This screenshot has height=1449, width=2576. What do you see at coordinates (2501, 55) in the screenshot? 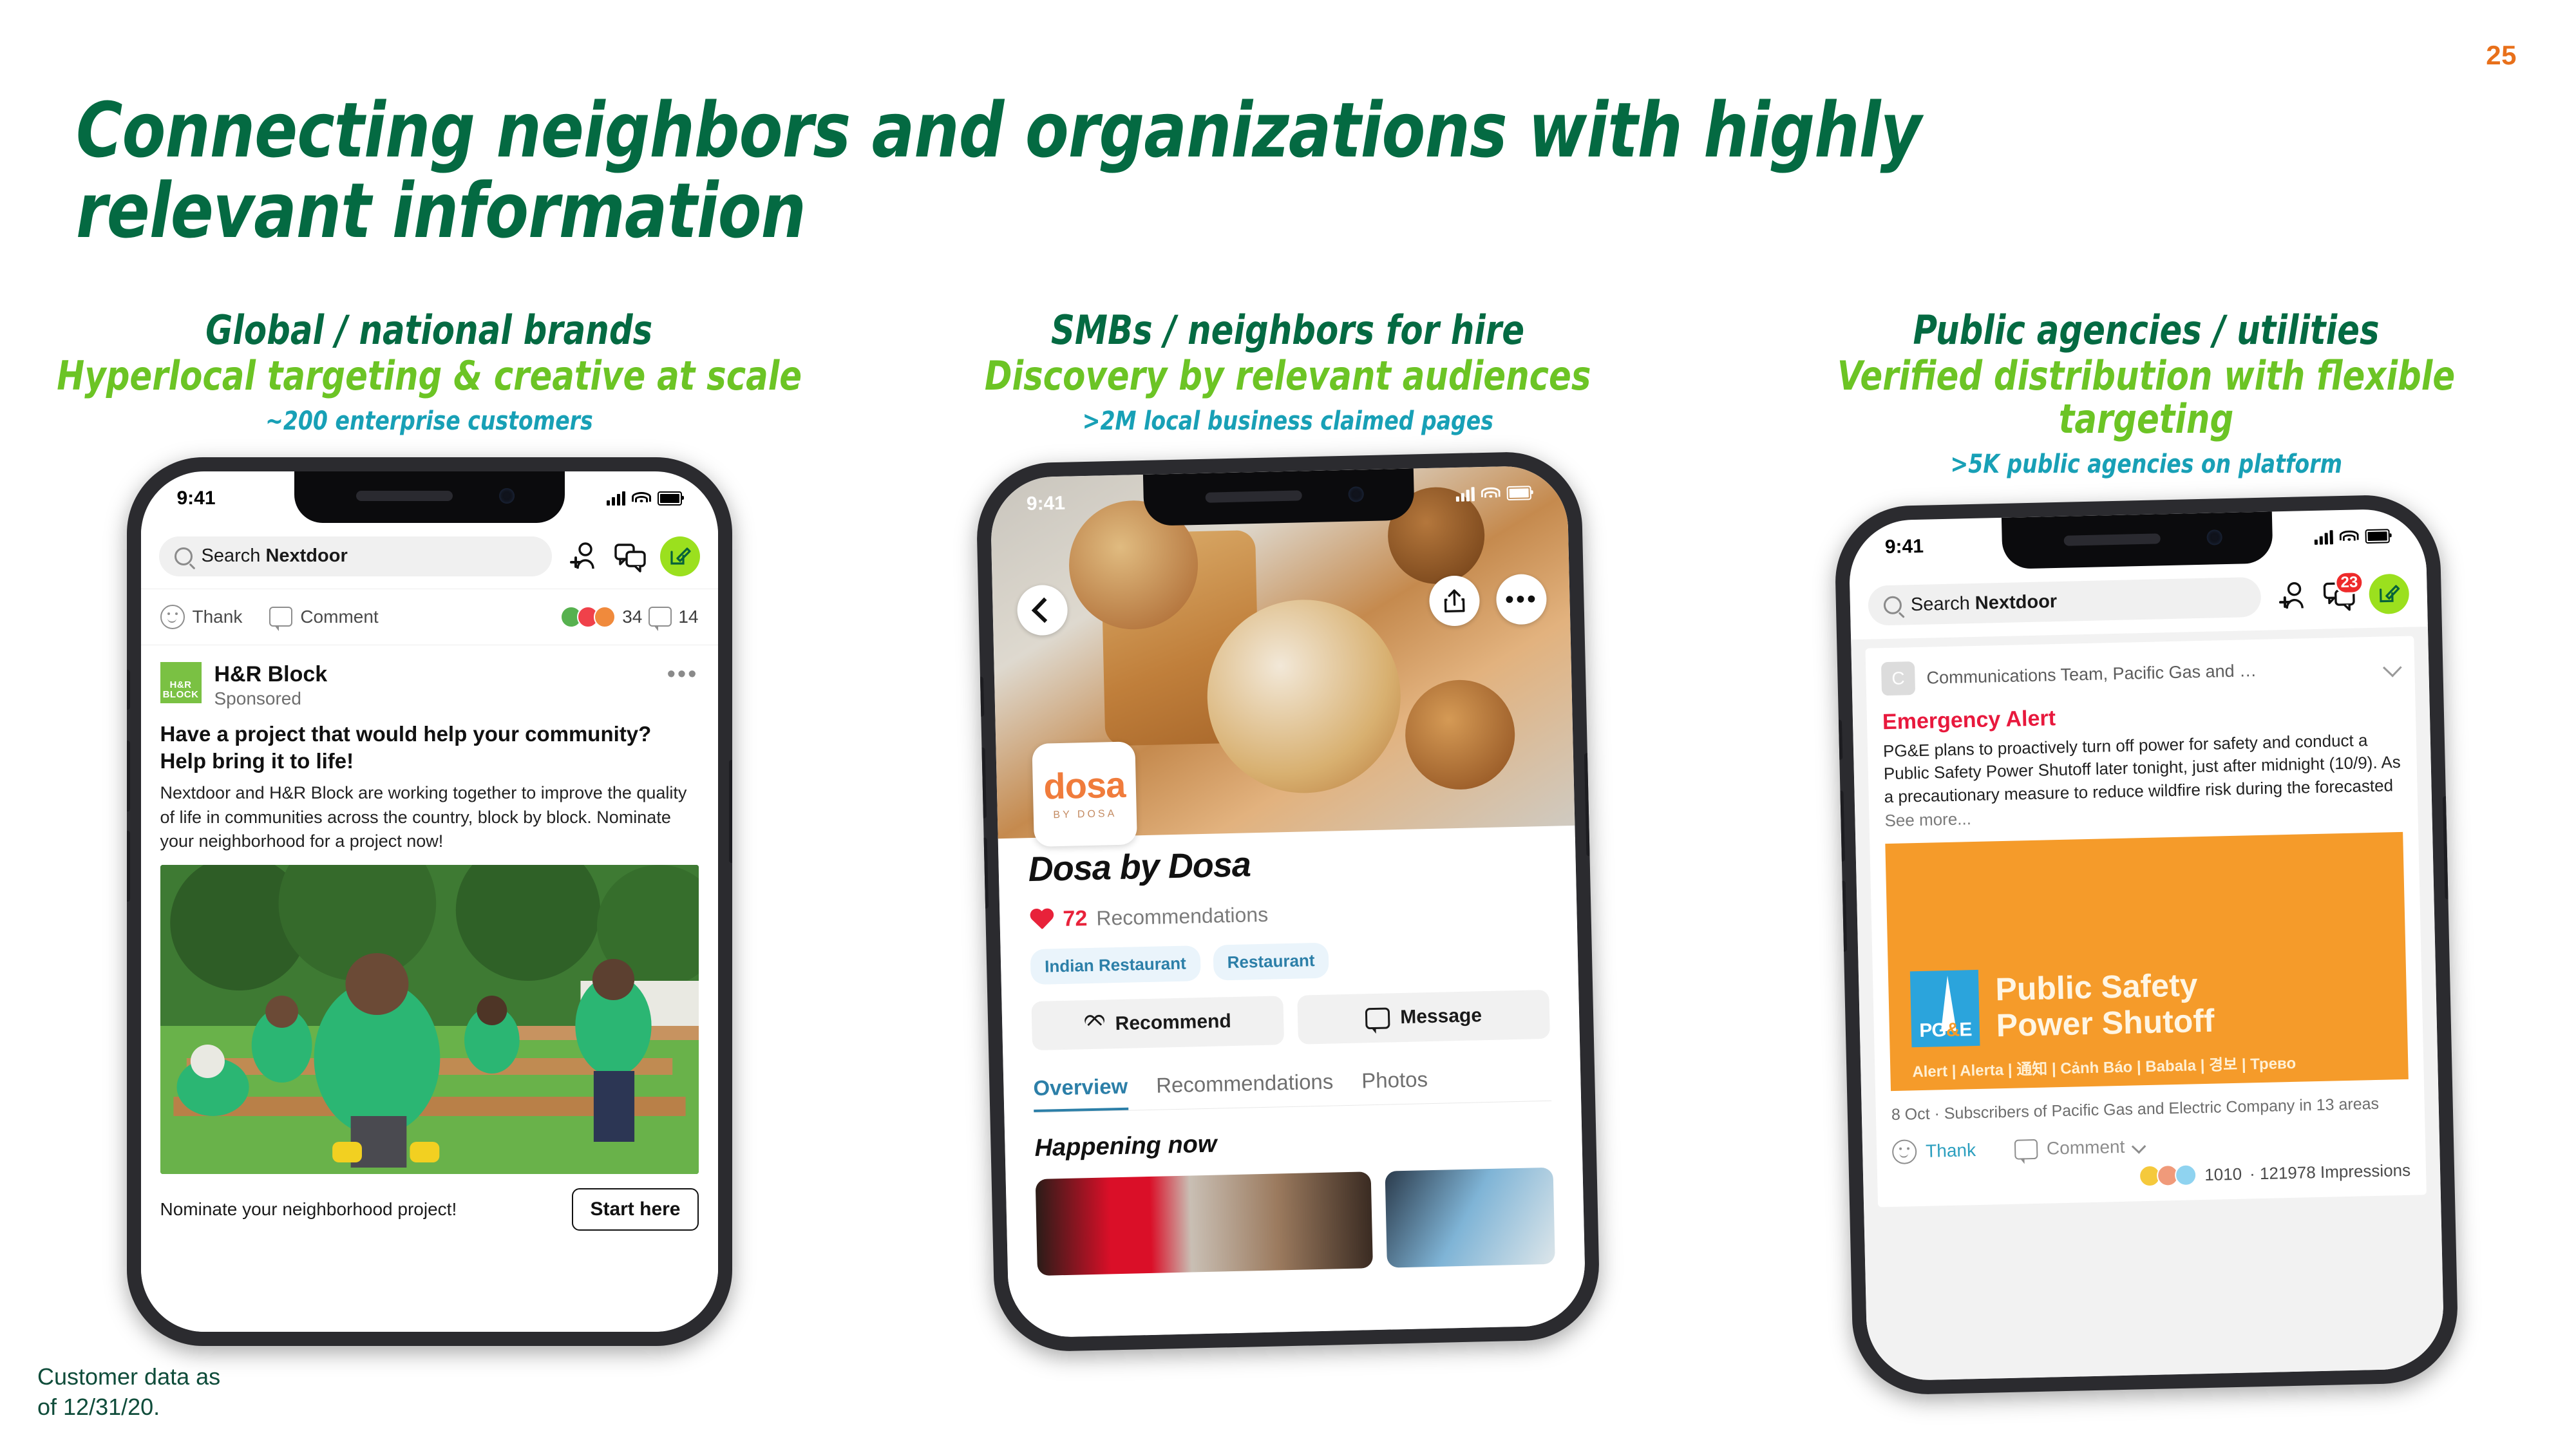
I see `page-number: 25` at bounding box center [2501, 55].